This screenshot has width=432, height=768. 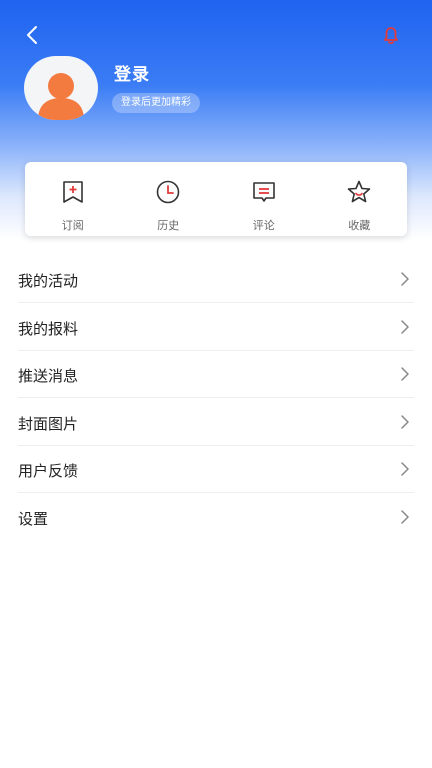 What do you see at coordinates (48, 471) in the screenshot?
I see `menu-item-label: 用户反馈` at bounding box center [48, 471].